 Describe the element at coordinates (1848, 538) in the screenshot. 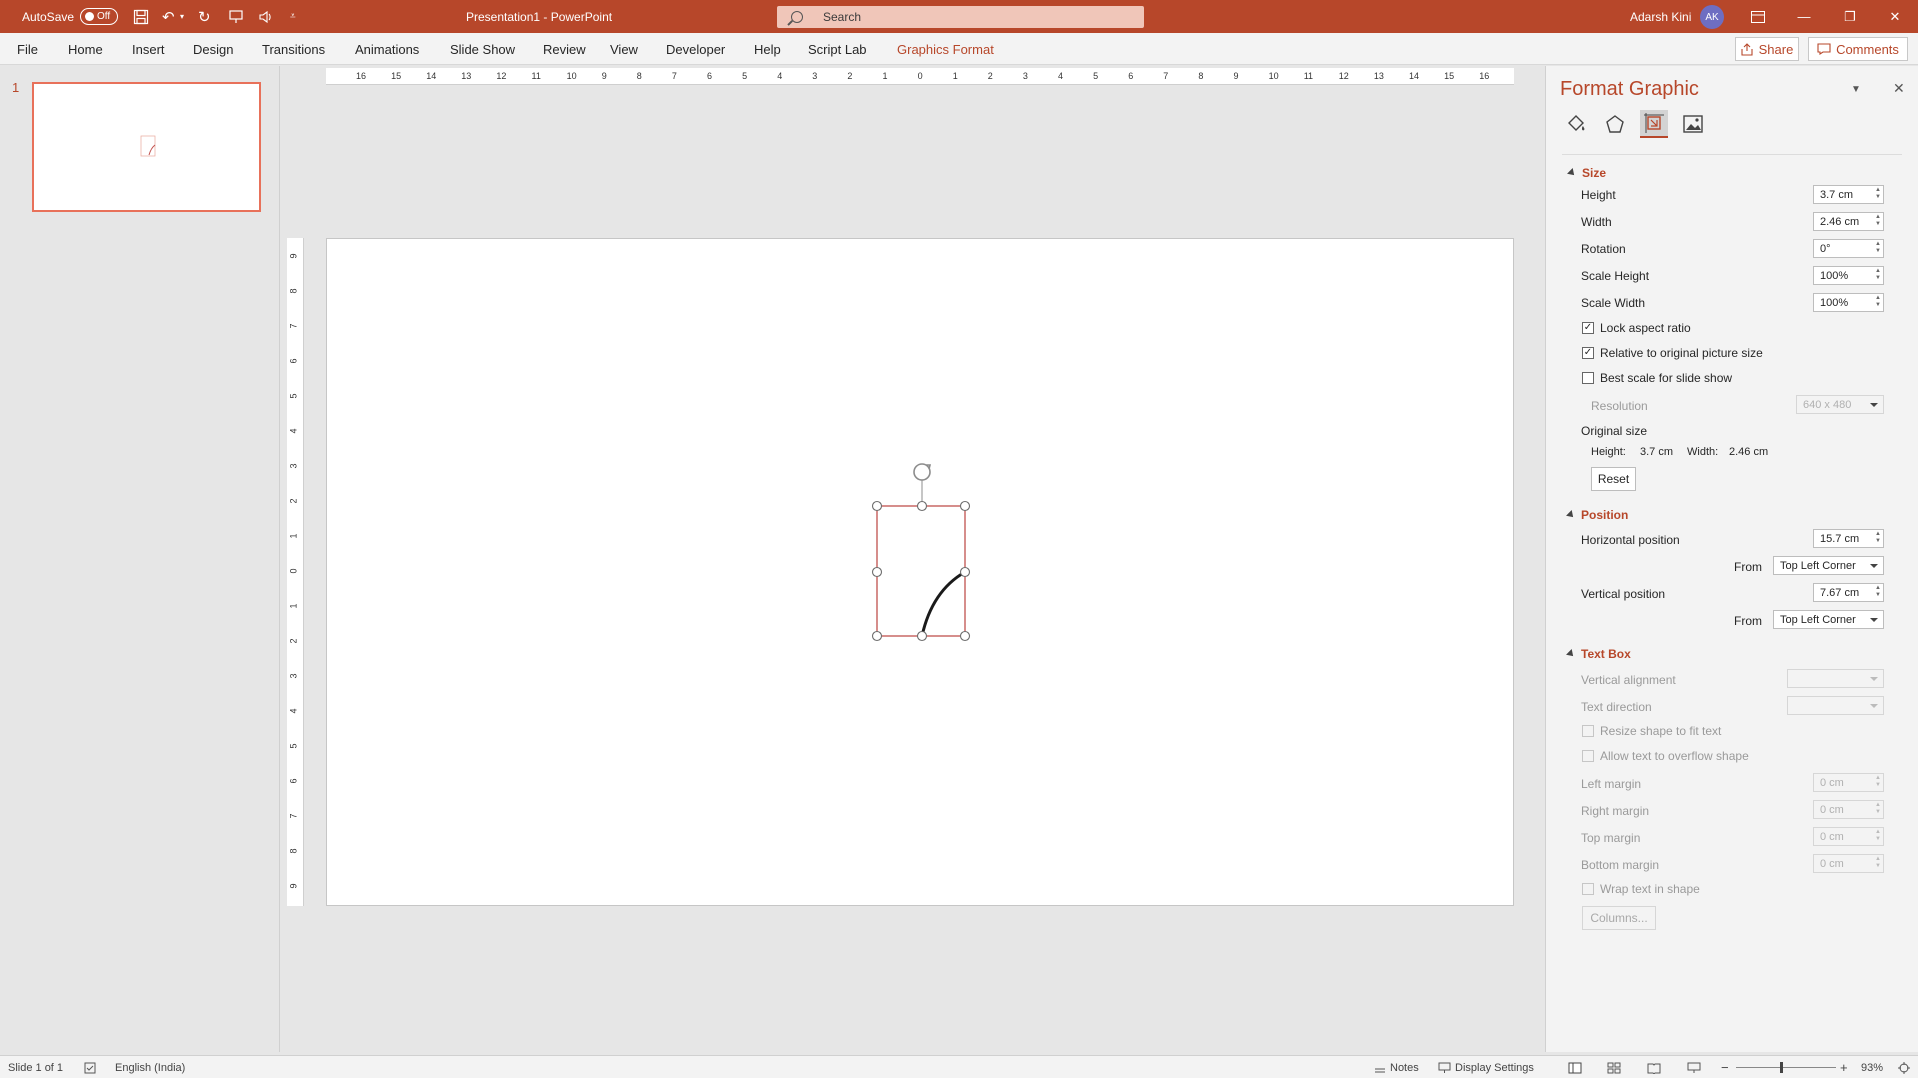

I see `horizontal-position-input: 15.7 cm ▲ ▼` at that location.